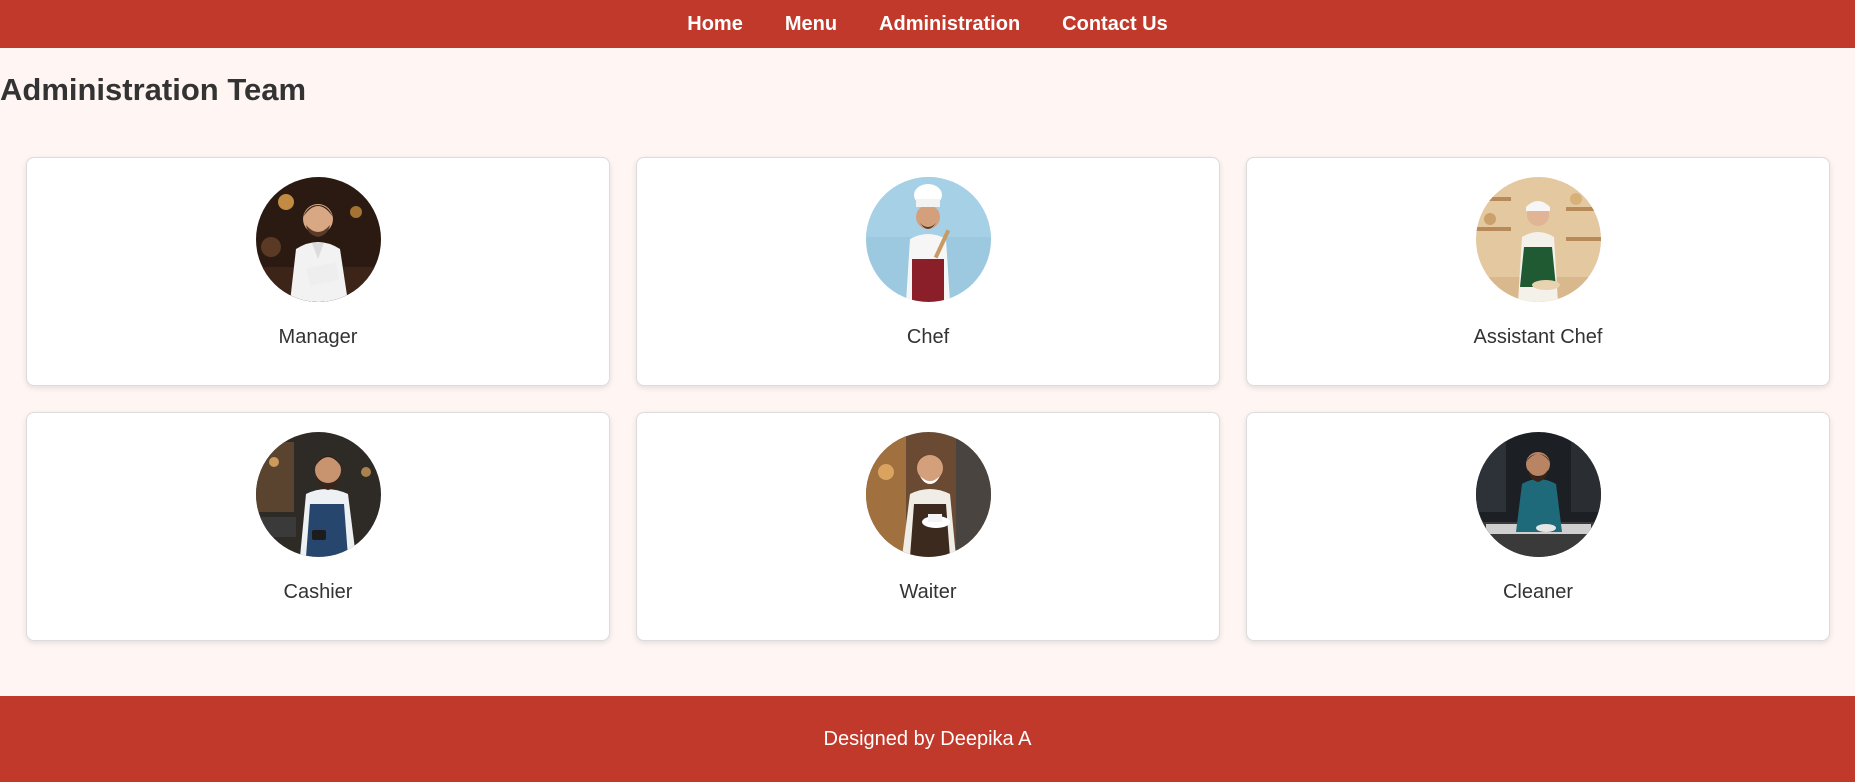 The width and height of the screenshot is (1855, 782). I want to click on top-navigation: Home Menu Administration Contact Us, so click(927, 24).